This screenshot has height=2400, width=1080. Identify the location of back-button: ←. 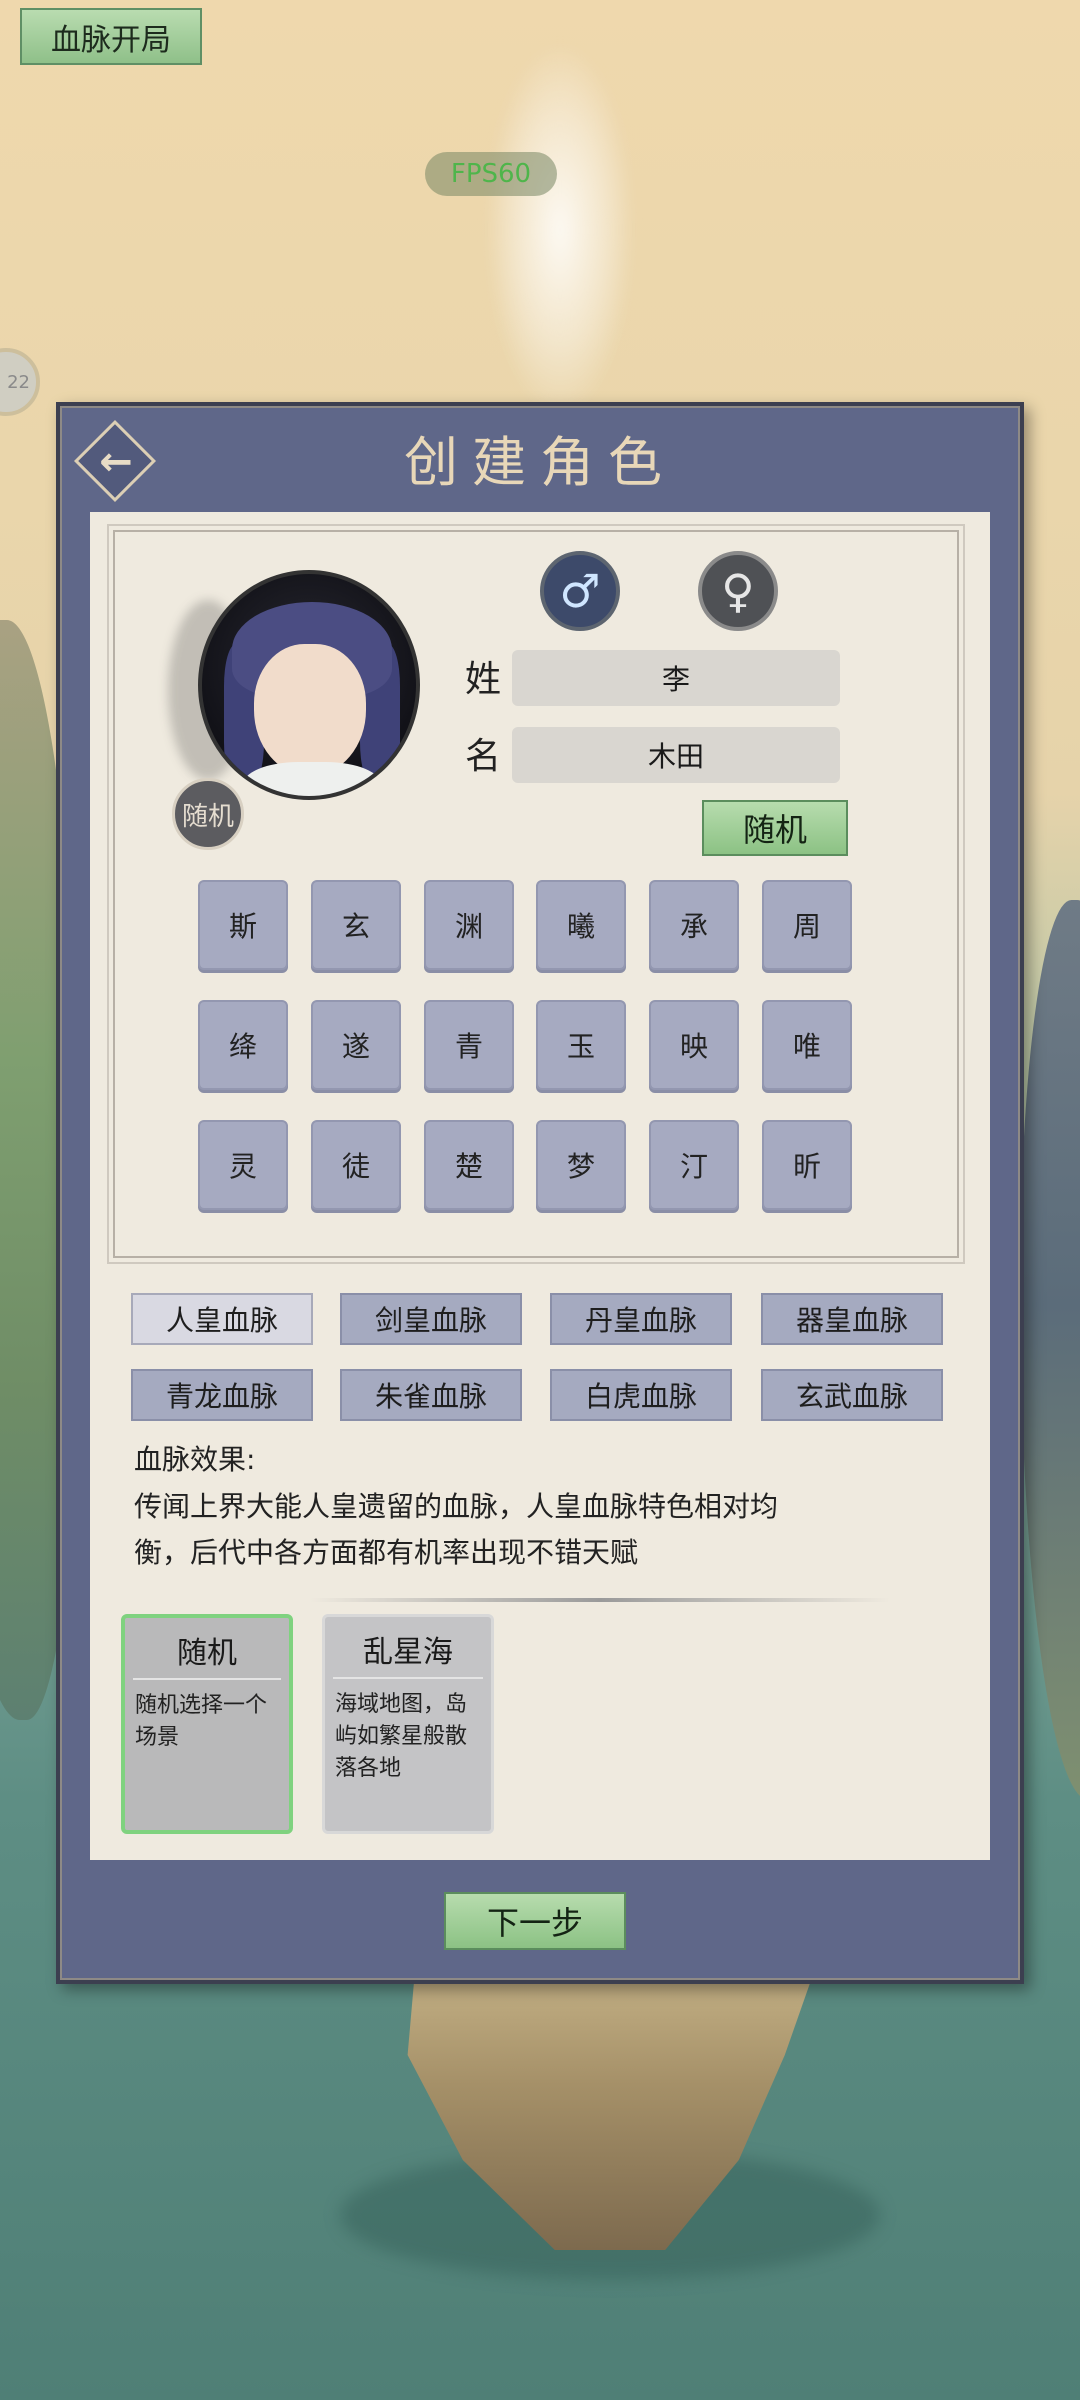
(115, 461).